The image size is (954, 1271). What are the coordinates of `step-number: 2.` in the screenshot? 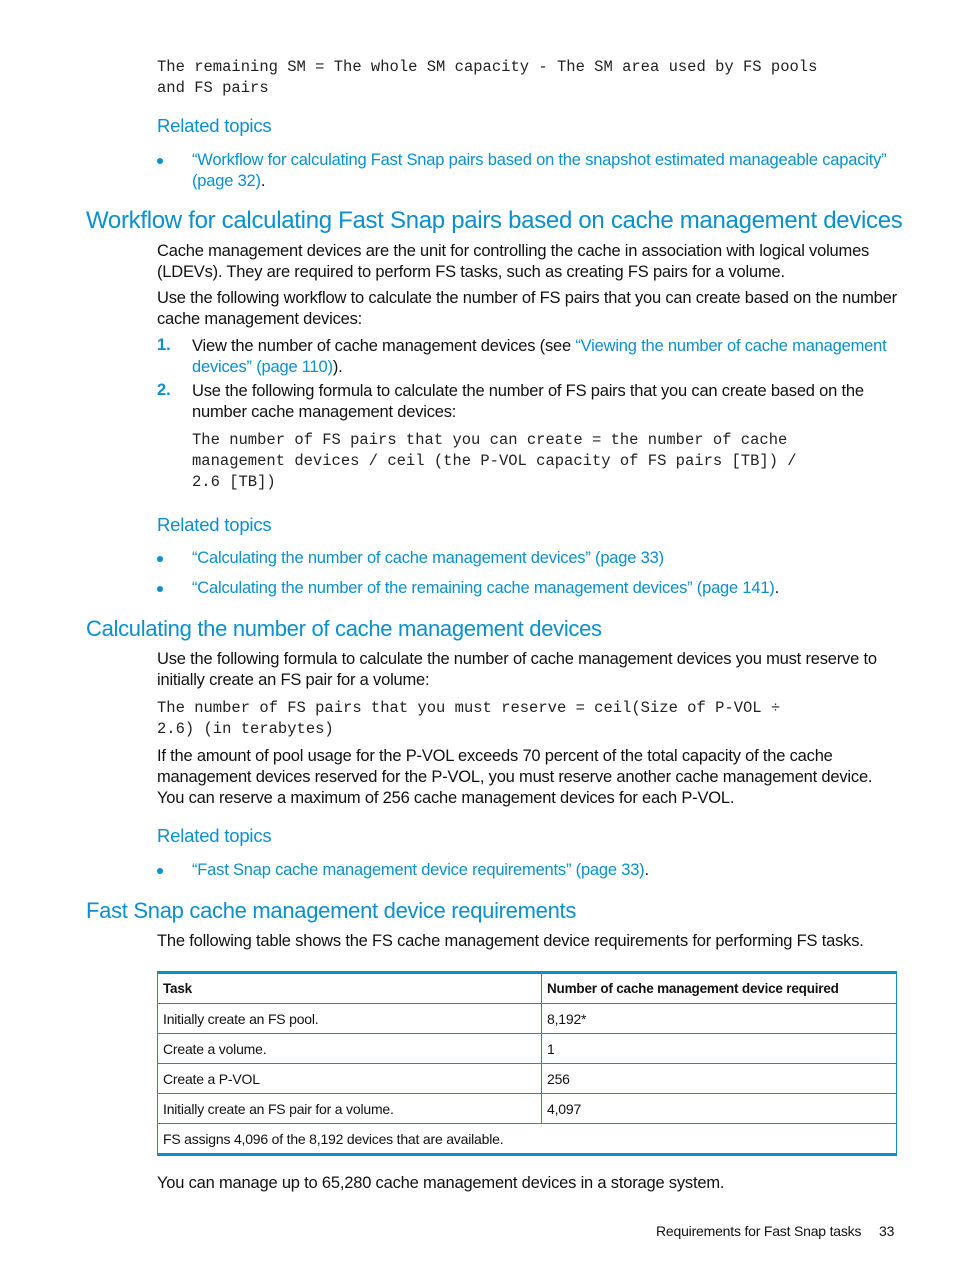 It's located at (164, 390).